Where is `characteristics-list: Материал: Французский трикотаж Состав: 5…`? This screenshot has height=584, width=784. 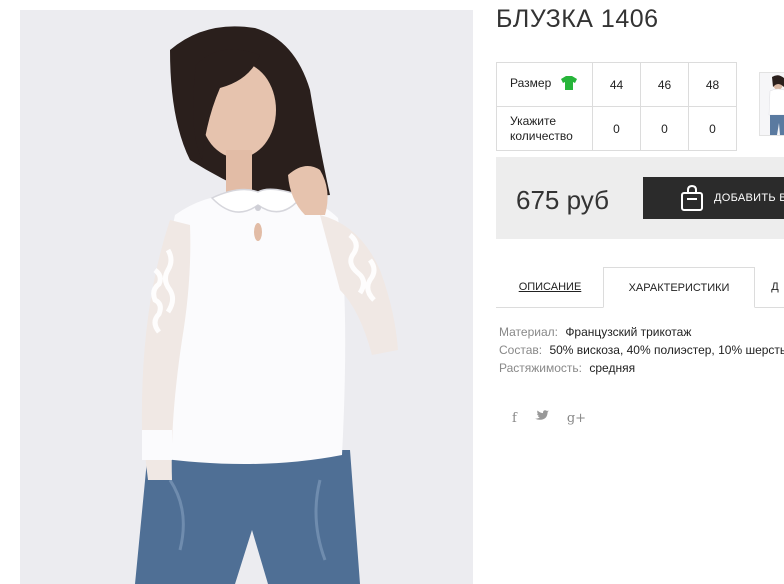
characteristics-list: Материал: Французский трикотаж Состав: 5… is located at coordinates (641, 350).